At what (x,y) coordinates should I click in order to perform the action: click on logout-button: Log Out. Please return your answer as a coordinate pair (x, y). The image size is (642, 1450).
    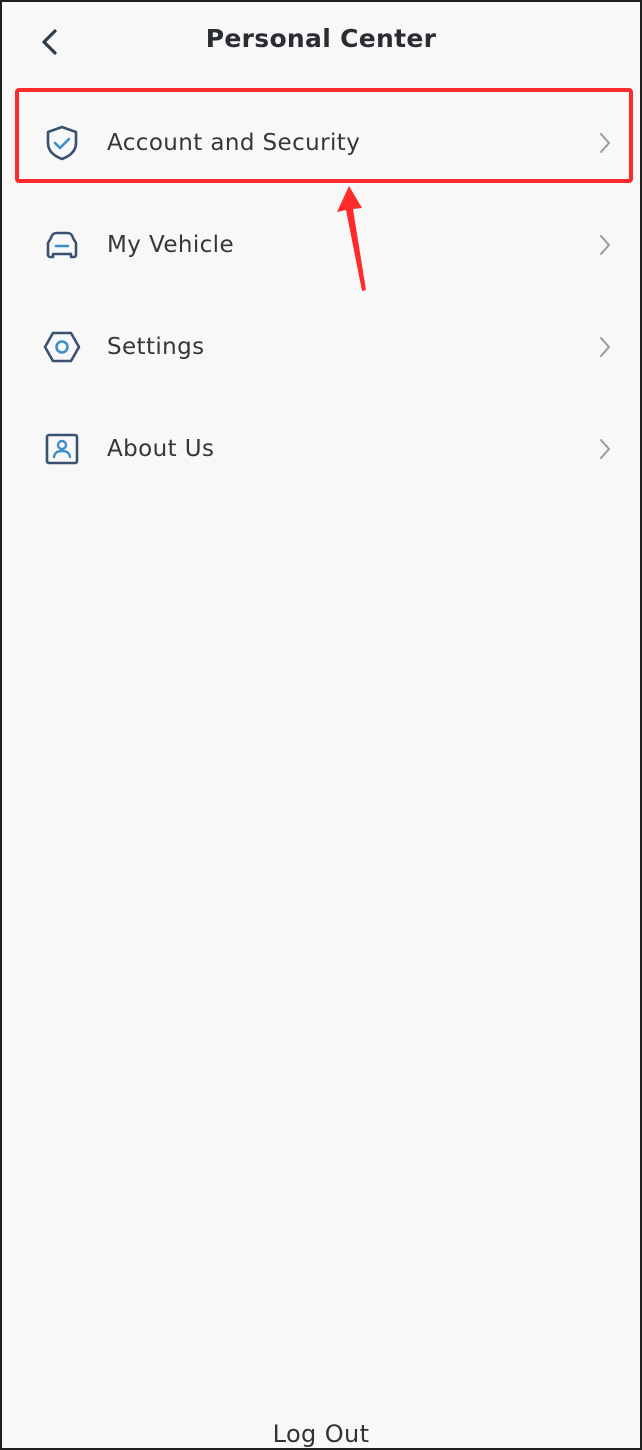
    Looking at the image, I should click on (321, 1434).